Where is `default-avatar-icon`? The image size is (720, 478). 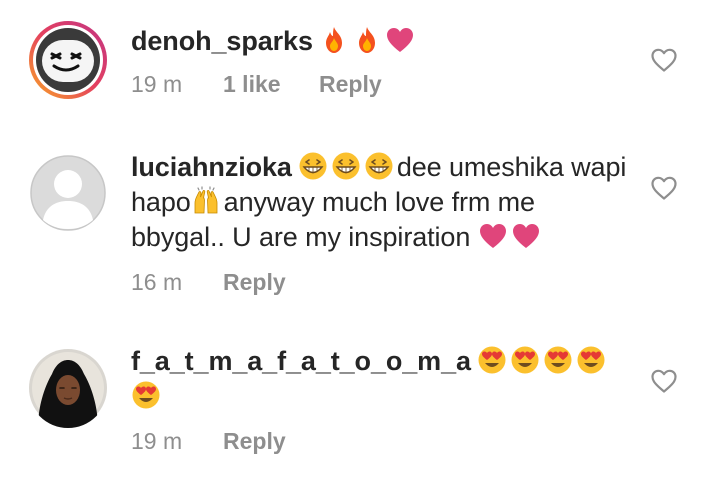
default-avatar-icon is located at coordinates (68, 193).